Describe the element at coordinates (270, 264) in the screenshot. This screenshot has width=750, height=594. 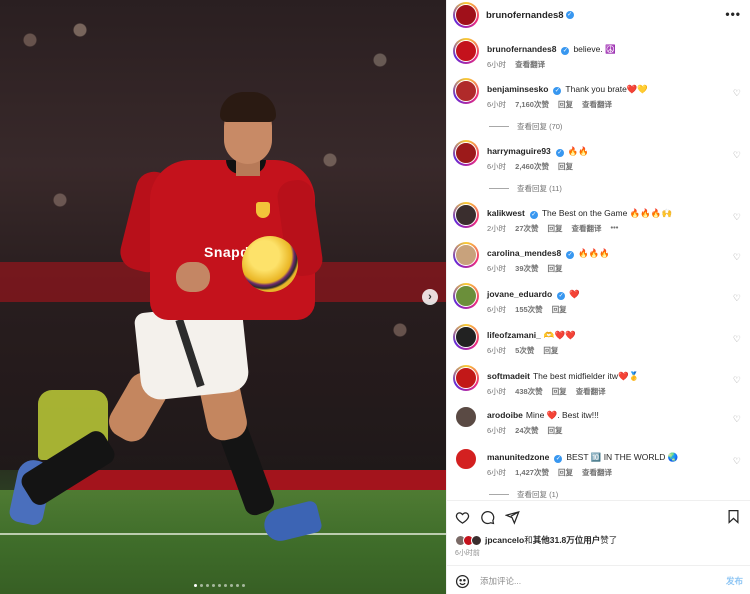
I see `football` at that location.